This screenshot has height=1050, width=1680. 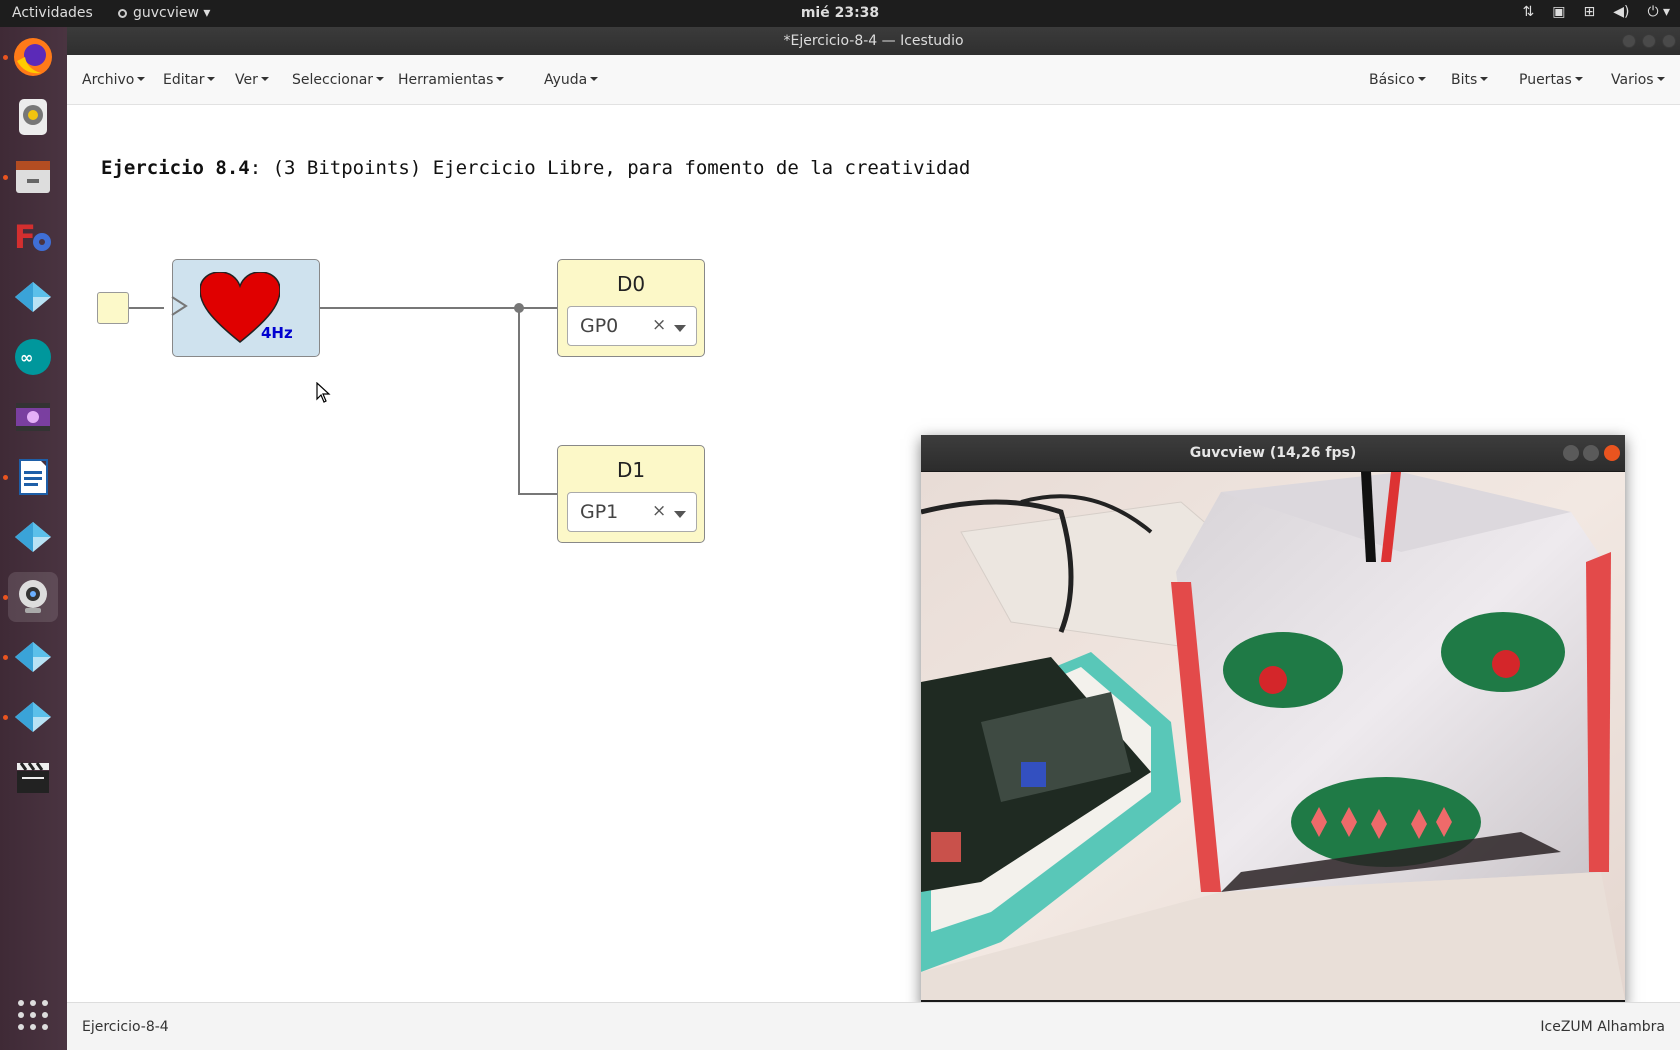 I want to click on menu-ayuda: Ayuda, so click(x=571, y=80).